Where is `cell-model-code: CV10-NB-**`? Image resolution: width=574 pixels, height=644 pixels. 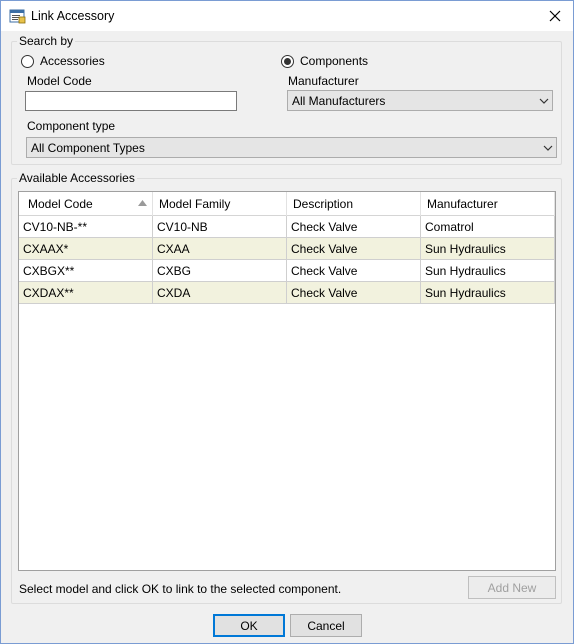 cell-model-code: CV10-NB-** is located at coordinates (86, 227).